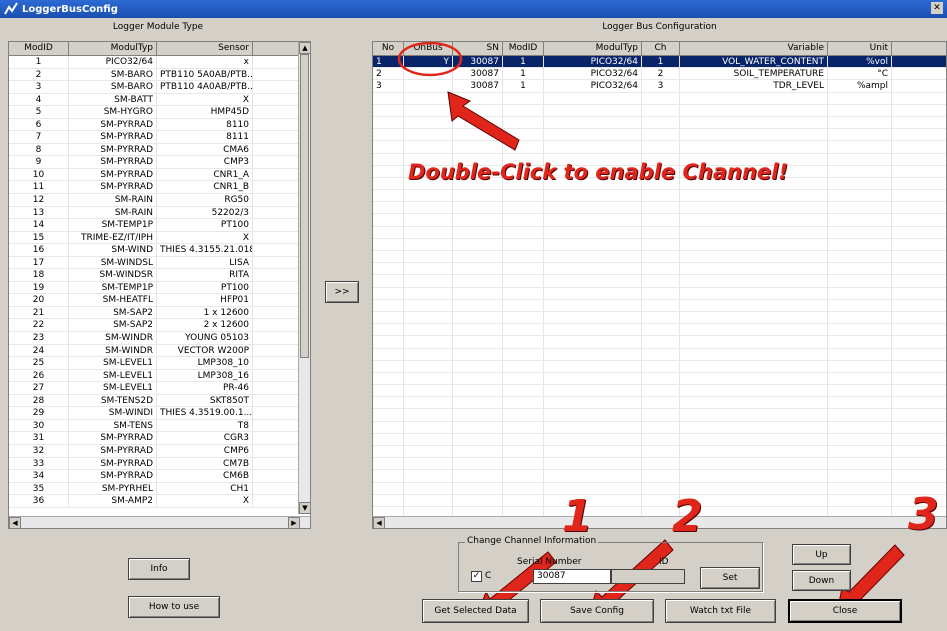  Describe the element at coordinates (159, 401) in the screenshot. I see `module-table-row: 28 SM-TENS2D SKT850T` at that location.